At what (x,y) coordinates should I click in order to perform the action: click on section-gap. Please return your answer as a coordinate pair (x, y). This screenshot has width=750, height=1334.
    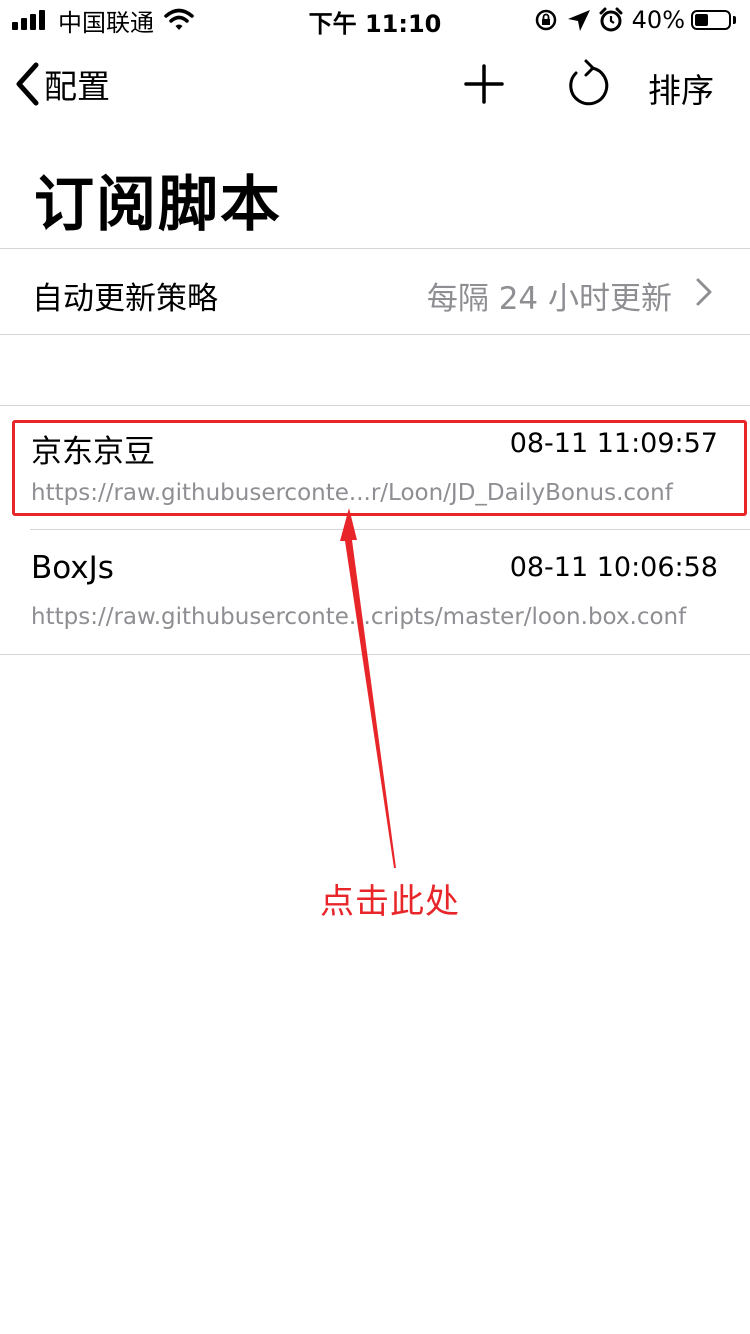
    Looking at the image, I should click on (375, 370).